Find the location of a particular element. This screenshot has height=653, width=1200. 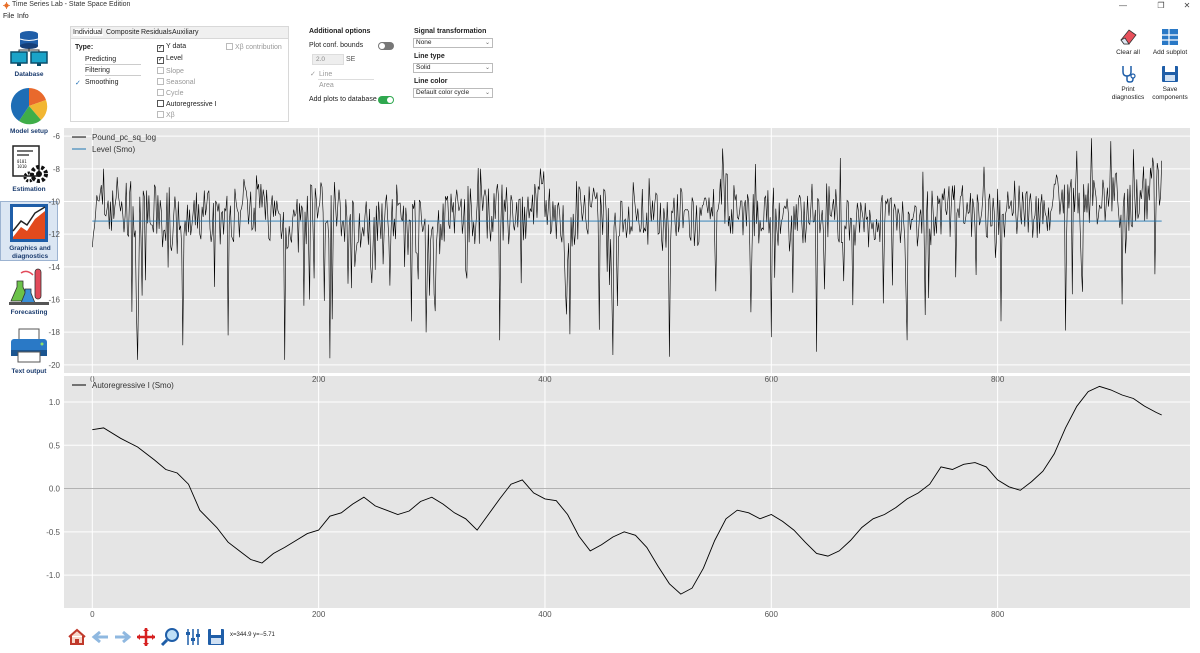

close-button: ✕ is located at coordinates (1187, 6).